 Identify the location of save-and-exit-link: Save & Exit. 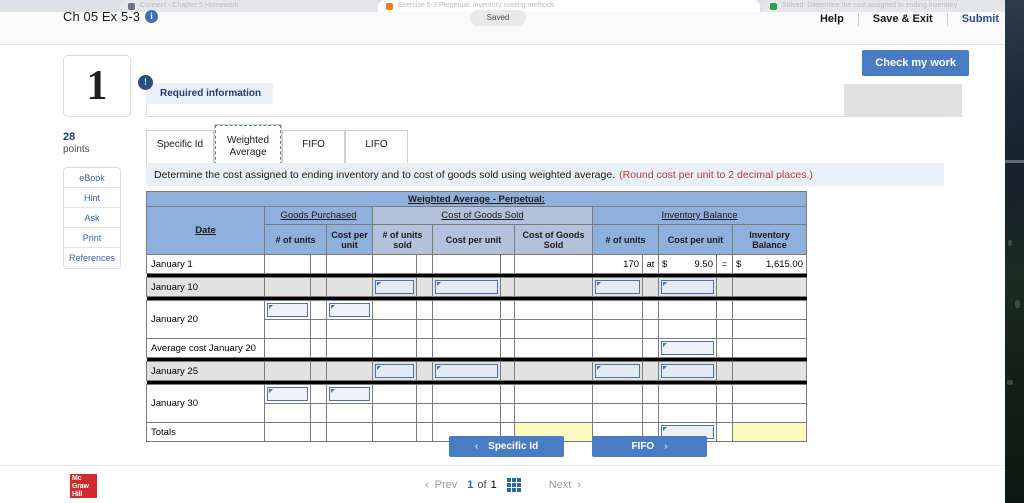
(903, 19).